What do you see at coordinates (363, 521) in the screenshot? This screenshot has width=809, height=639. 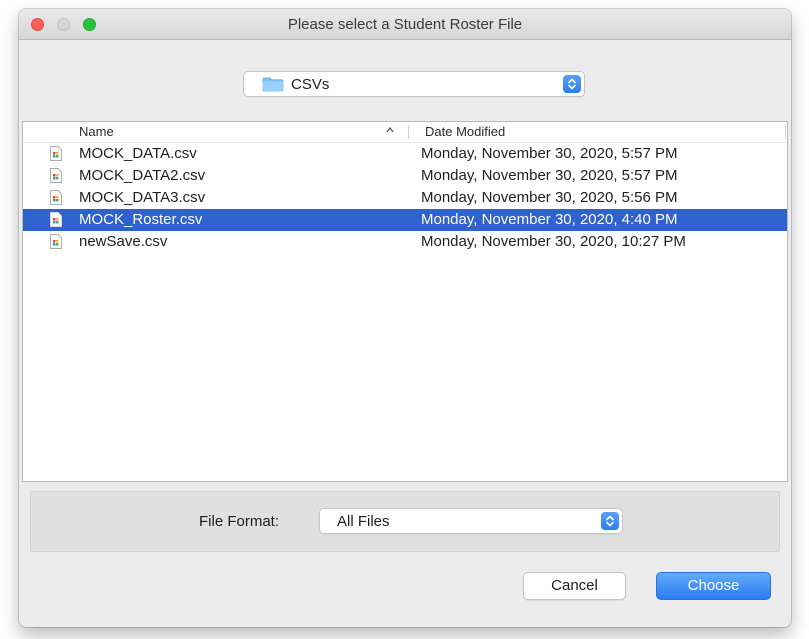 I see `file-format-value: All Files` at bounding box center [363, 521].